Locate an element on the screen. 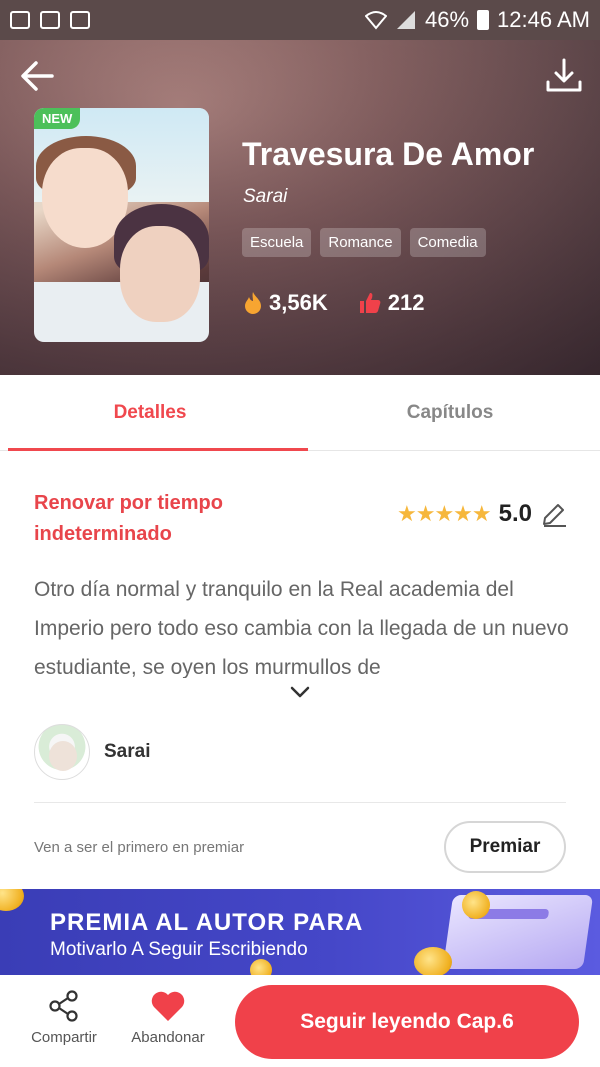  heart-icon is located at coordinates (168, 1006).